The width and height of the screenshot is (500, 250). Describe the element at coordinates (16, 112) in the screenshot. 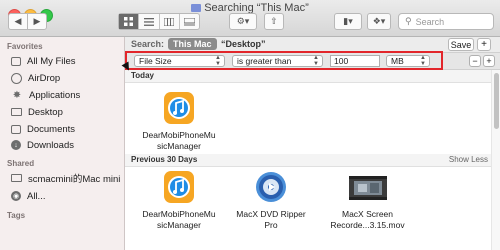

I see `desktop-icon` at that location.